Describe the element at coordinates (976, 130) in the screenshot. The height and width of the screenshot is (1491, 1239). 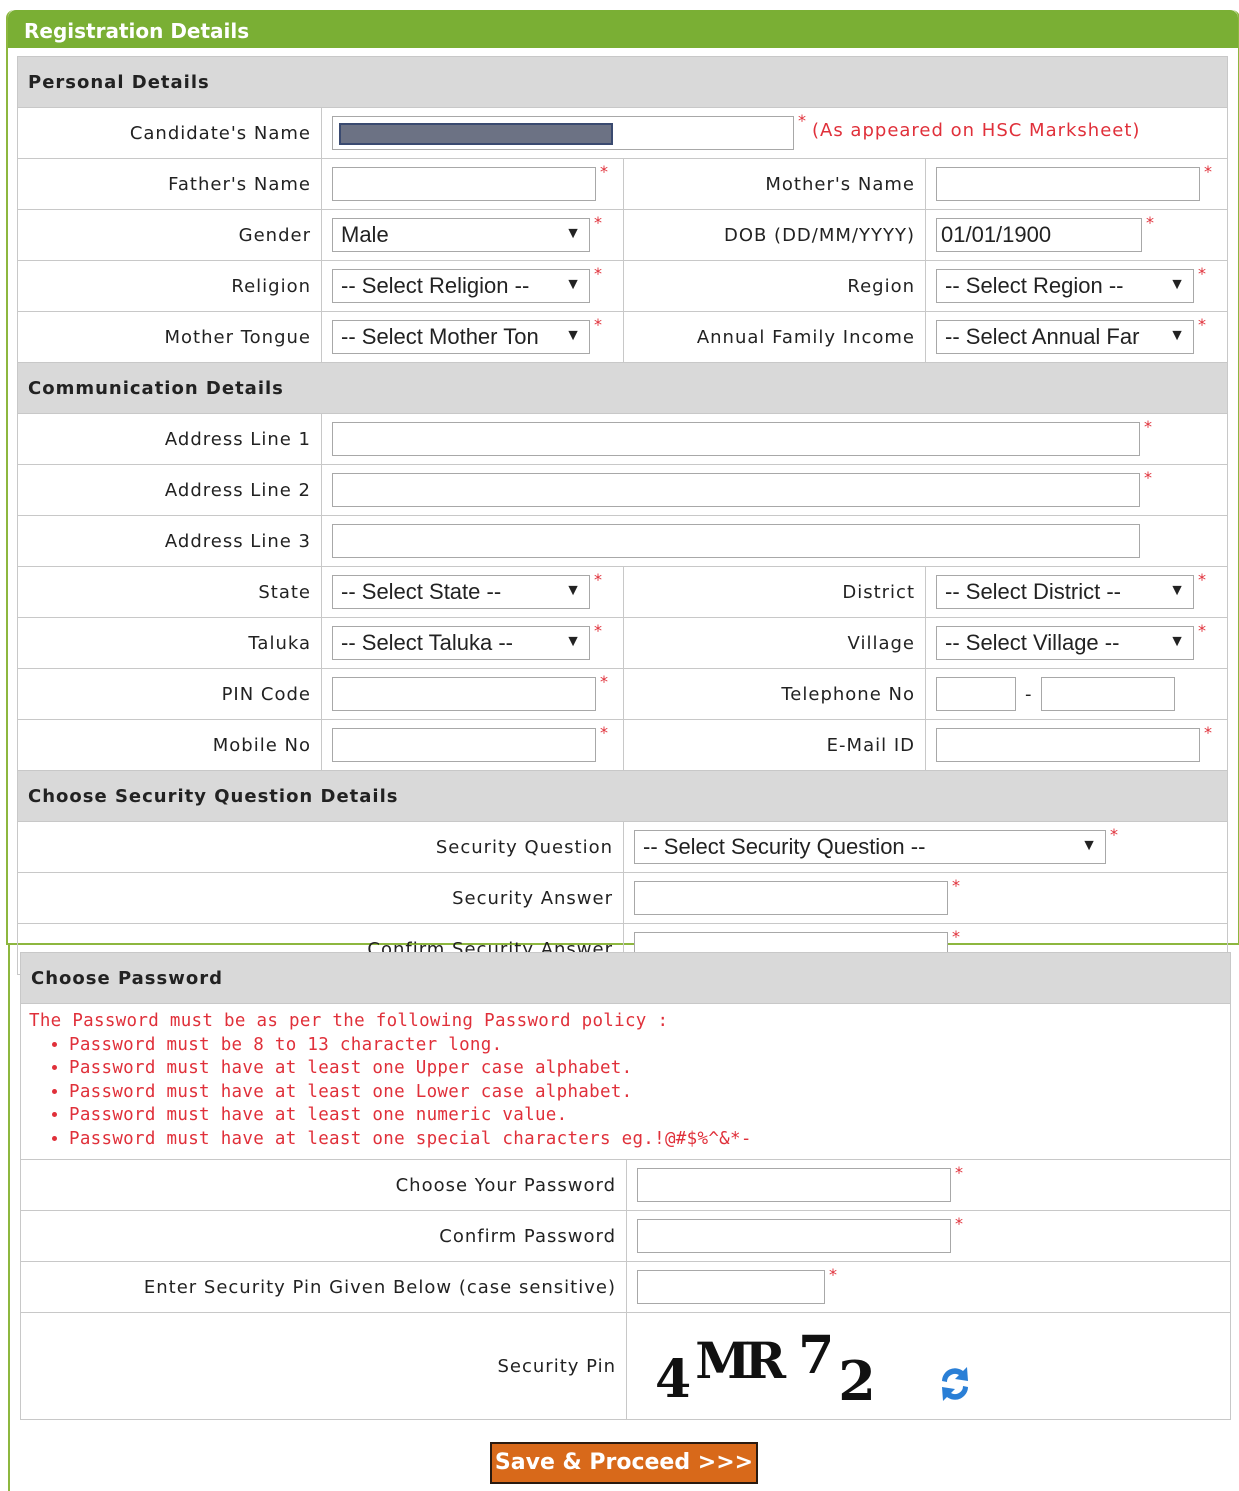
I see `candidate-name-hint: (As appeared on HSC Marksheet)` at that location.